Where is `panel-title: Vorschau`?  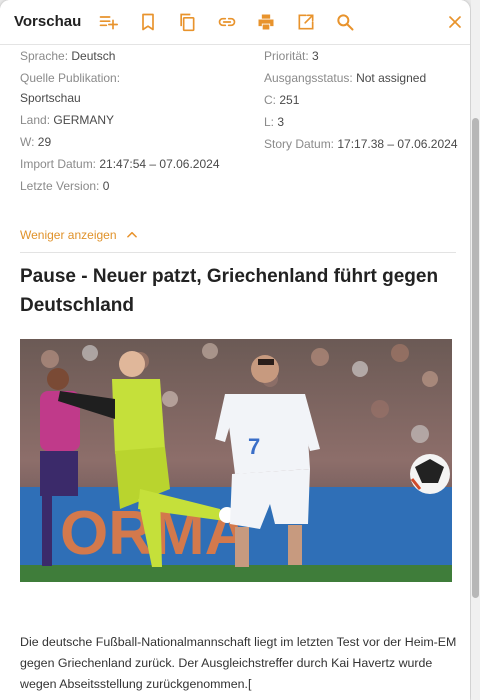
panel-title: Vorschau is located at coordinates (48, 21).